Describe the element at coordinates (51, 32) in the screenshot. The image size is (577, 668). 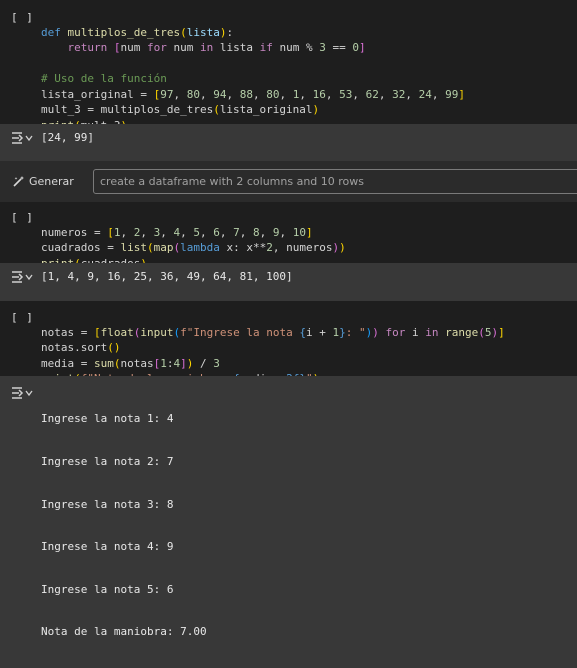
I see `code-token: def` at that location.